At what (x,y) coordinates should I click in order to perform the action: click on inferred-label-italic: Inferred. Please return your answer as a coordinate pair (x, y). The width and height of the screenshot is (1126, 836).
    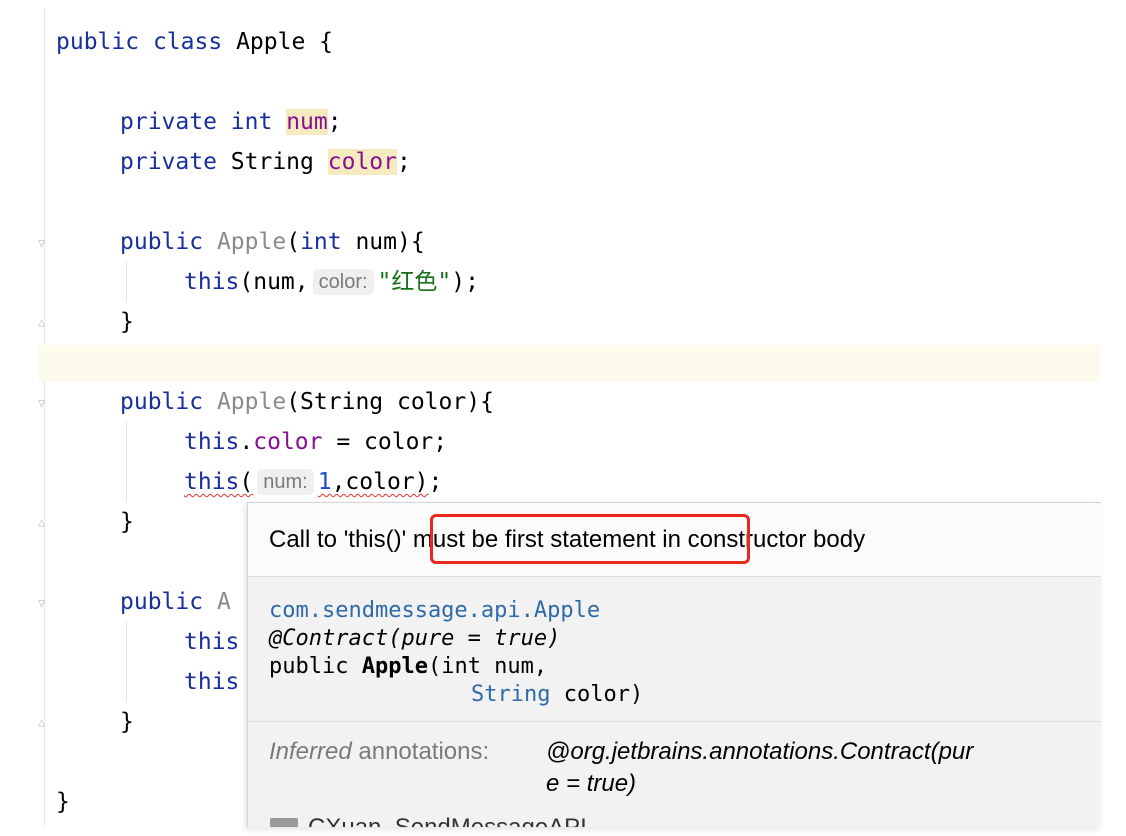
    Looking at the image, I should click on (310, 751).